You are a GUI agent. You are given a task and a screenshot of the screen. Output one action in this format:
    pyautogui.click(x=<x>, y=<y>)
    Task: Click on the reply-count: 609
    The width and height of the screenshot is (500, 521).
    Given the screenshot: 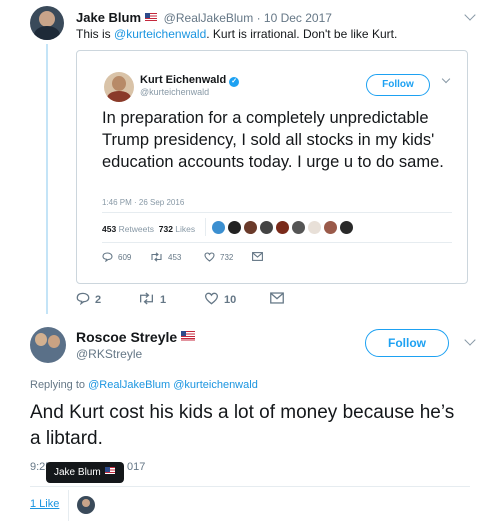 What is the action you would take?
    pyautogui.click(x=125, y=257)
    